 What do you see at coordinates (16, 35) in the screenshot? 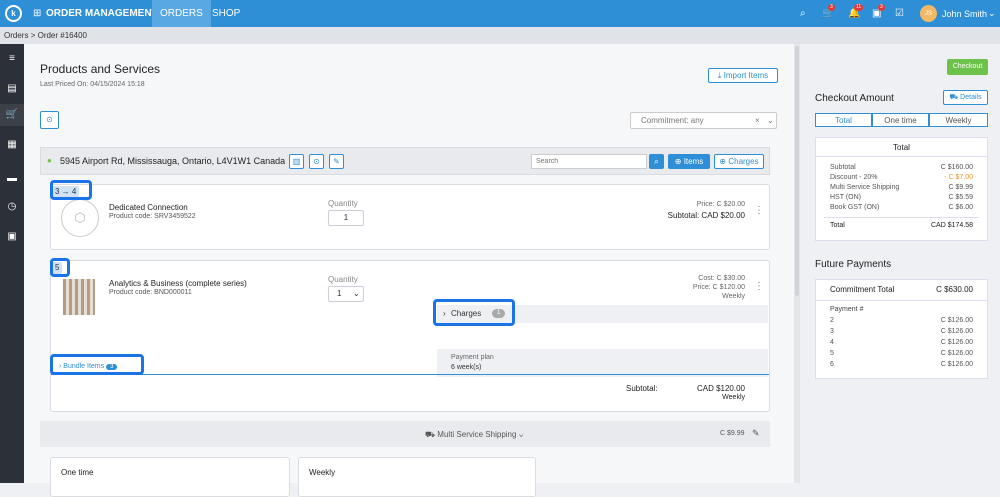
I see `breadcrumb-orders: Orders` at bounding box center [16, 35].